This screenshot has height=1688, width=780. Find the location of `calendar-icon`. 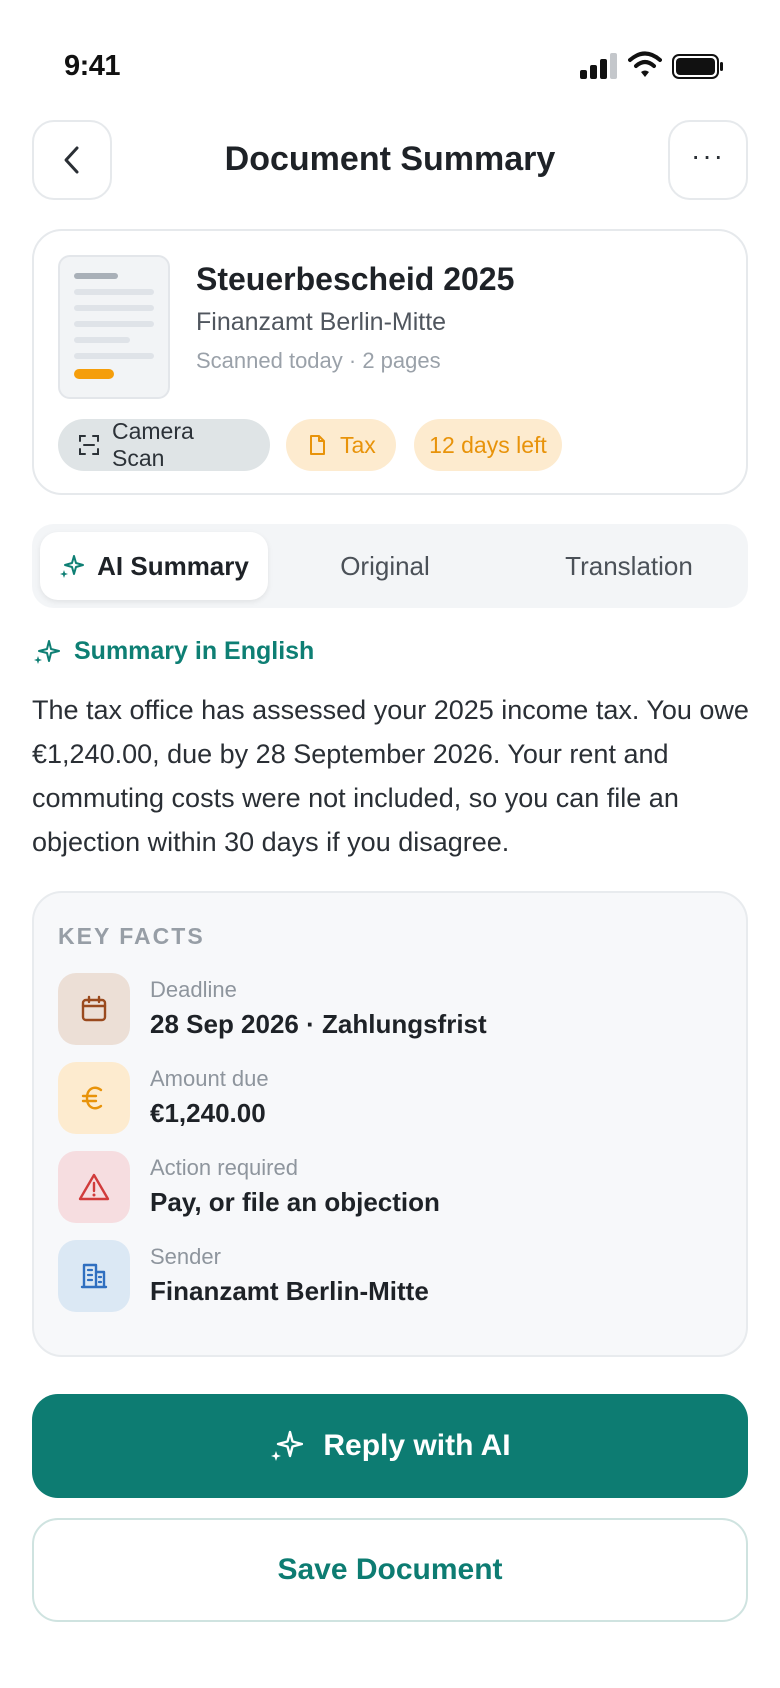

calendar-icon is located at coordinates (94, 1009).